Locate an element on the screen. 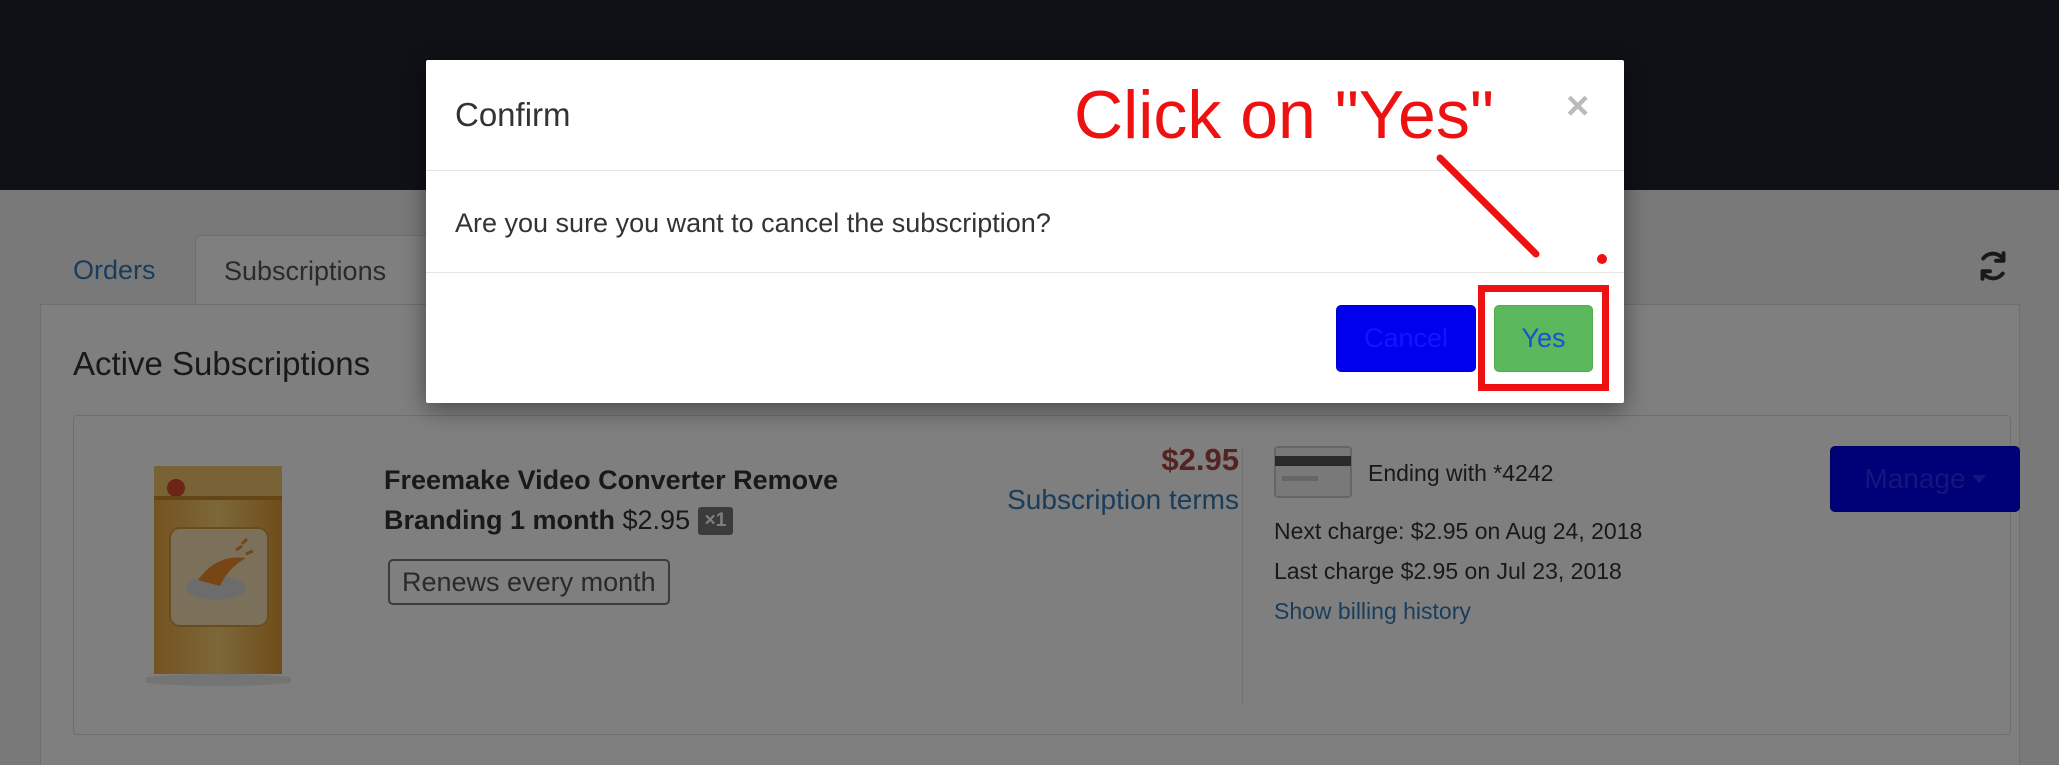  annotation-highlight-box is located at coordinates (1543, 338).